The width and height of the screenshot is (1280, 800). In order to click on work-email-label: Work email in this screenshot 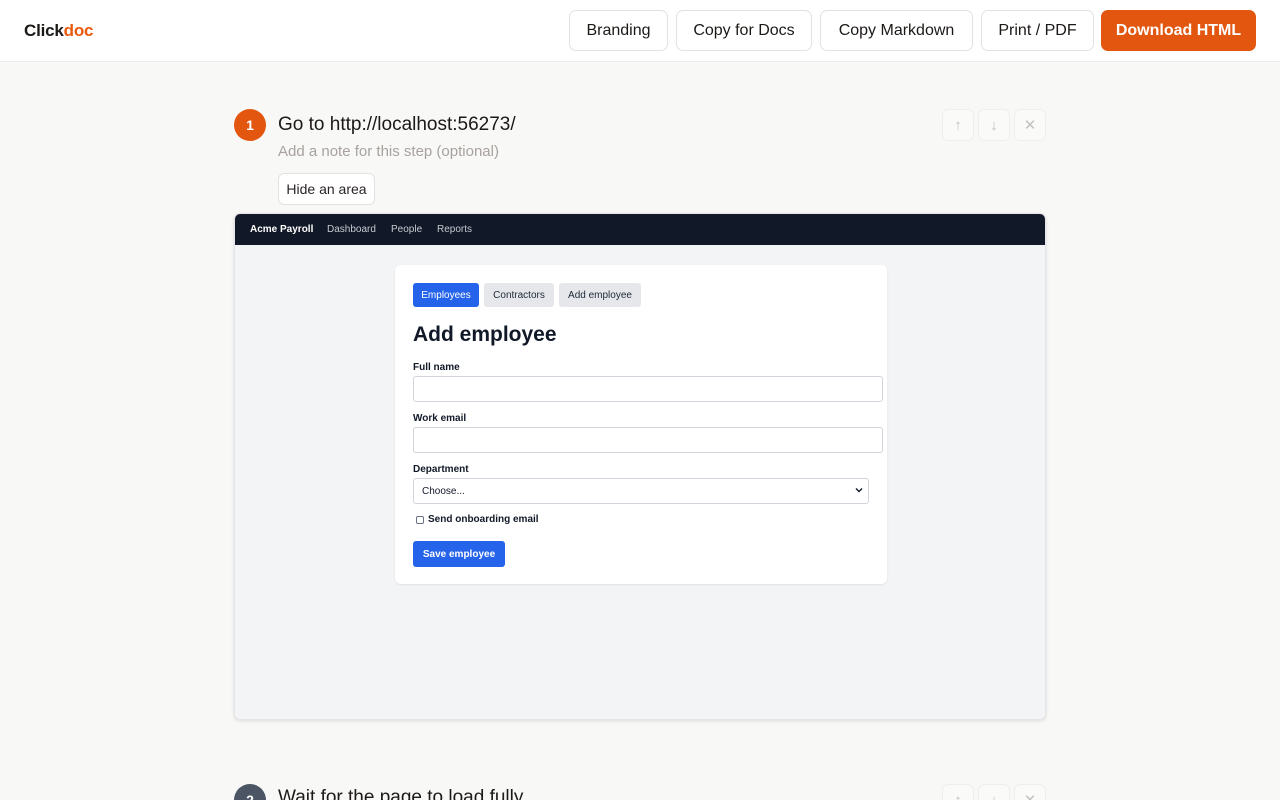, I will do `click(440, 418)`.